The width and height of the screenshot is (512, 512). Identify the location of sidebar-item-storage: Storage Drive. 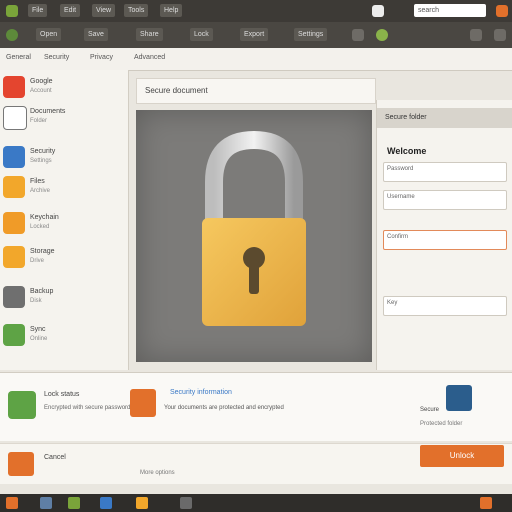
(64, 262).